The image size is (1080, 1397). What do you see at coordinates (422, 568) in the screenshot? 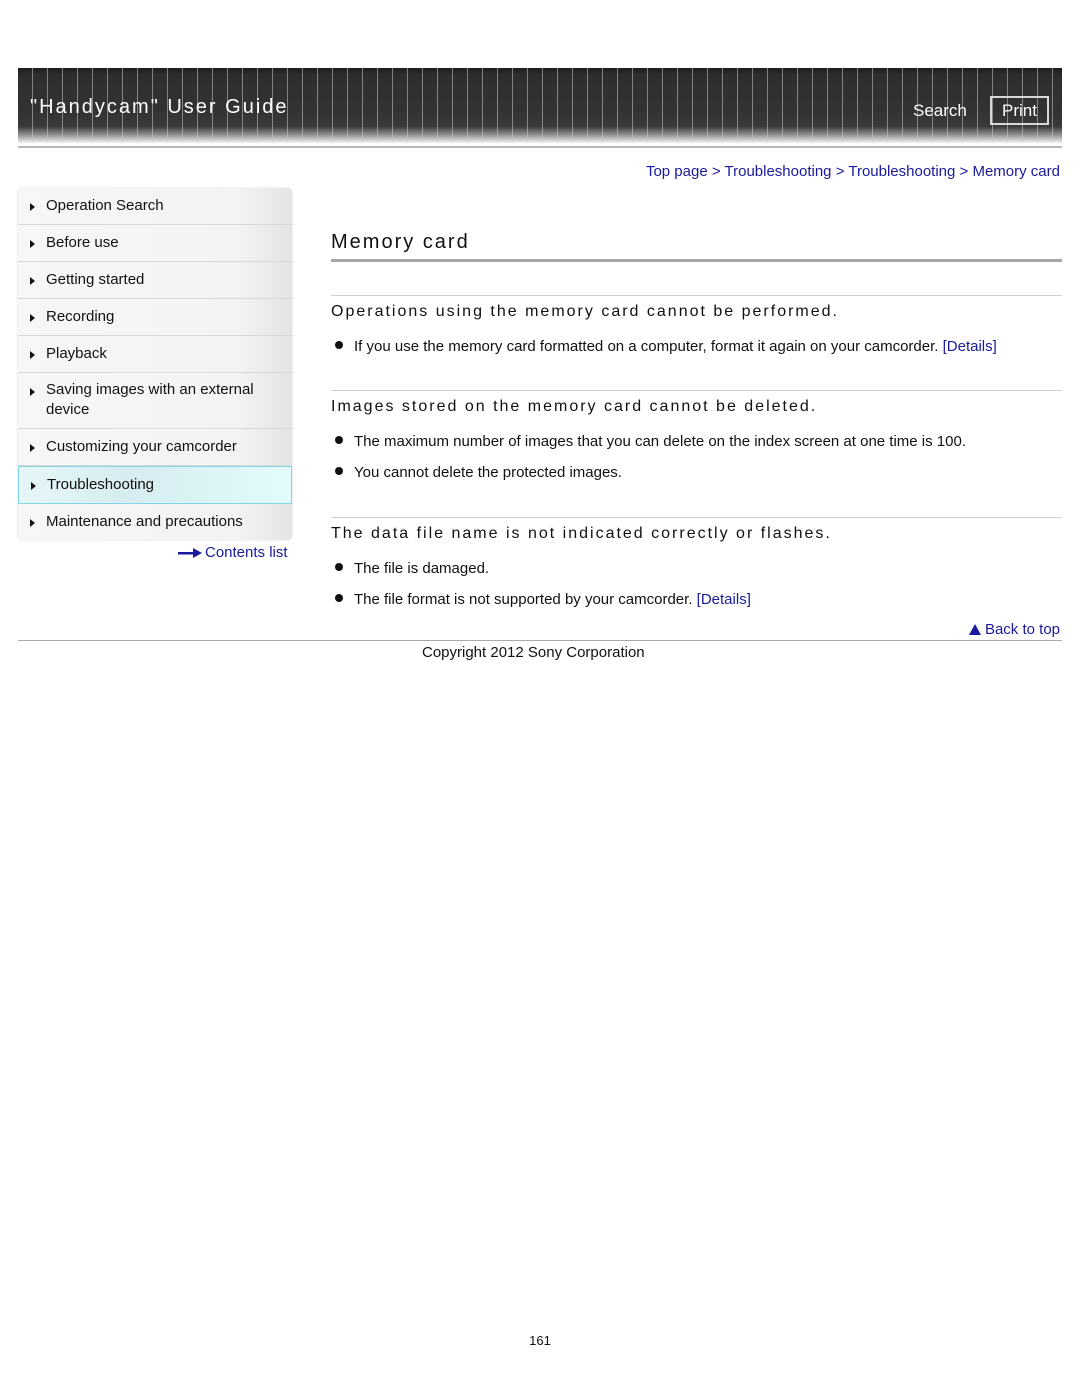
I see `list-item-text: The file is damaged.` at bounding box center [422, 568].